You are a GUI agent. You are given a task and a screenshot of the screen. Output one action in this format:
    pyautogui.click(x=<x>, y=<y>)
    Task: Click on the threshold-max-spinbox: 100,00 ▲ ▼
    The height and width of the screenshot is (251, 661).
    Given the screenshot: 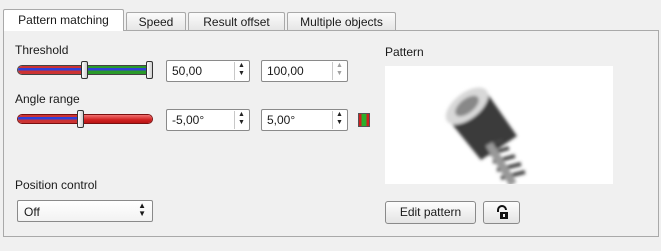 What is the action you would take?
    pyautogui.click(x=304, y=71)
    